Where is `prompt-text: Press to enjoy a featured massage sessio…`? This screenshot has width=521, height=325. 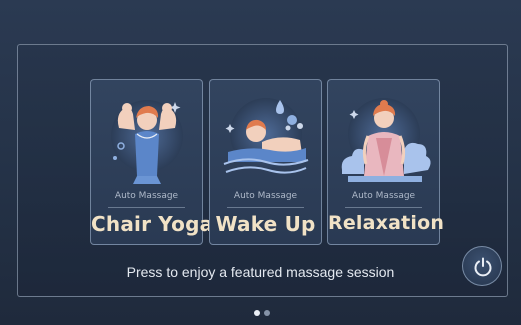
prompt-text: Press to enjoy a featured massage sessio… is located at coordinates (260, 272).